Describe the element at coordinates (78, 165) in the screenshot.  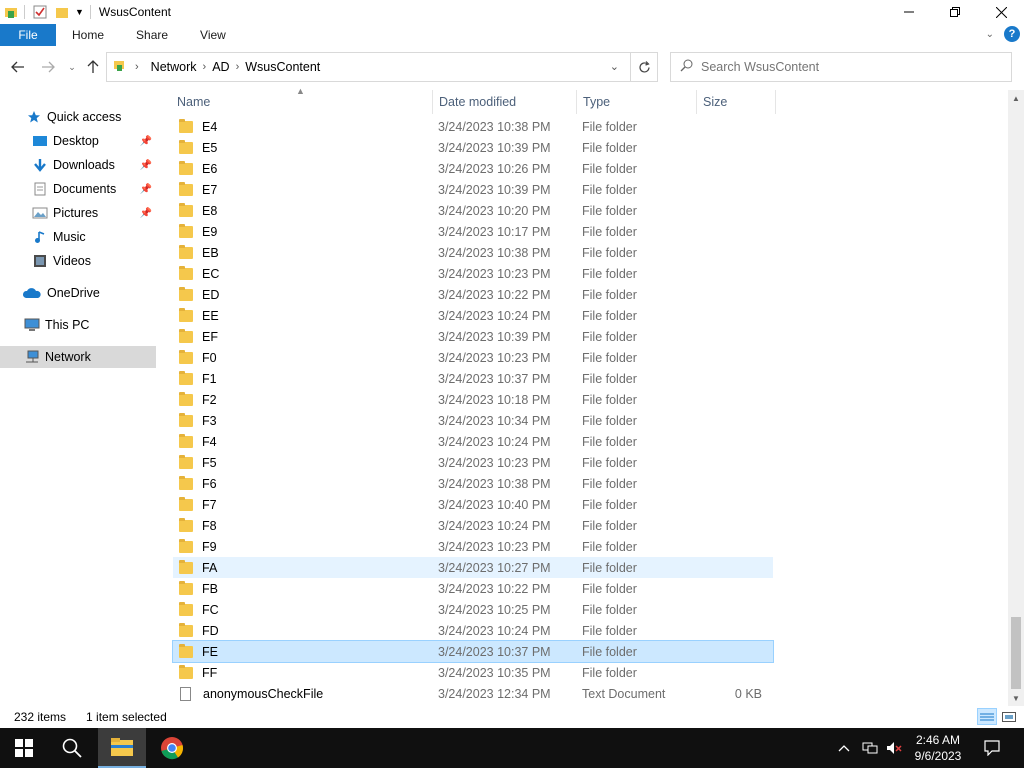
I see `nav-downloads: Downloads 📌` at that location.